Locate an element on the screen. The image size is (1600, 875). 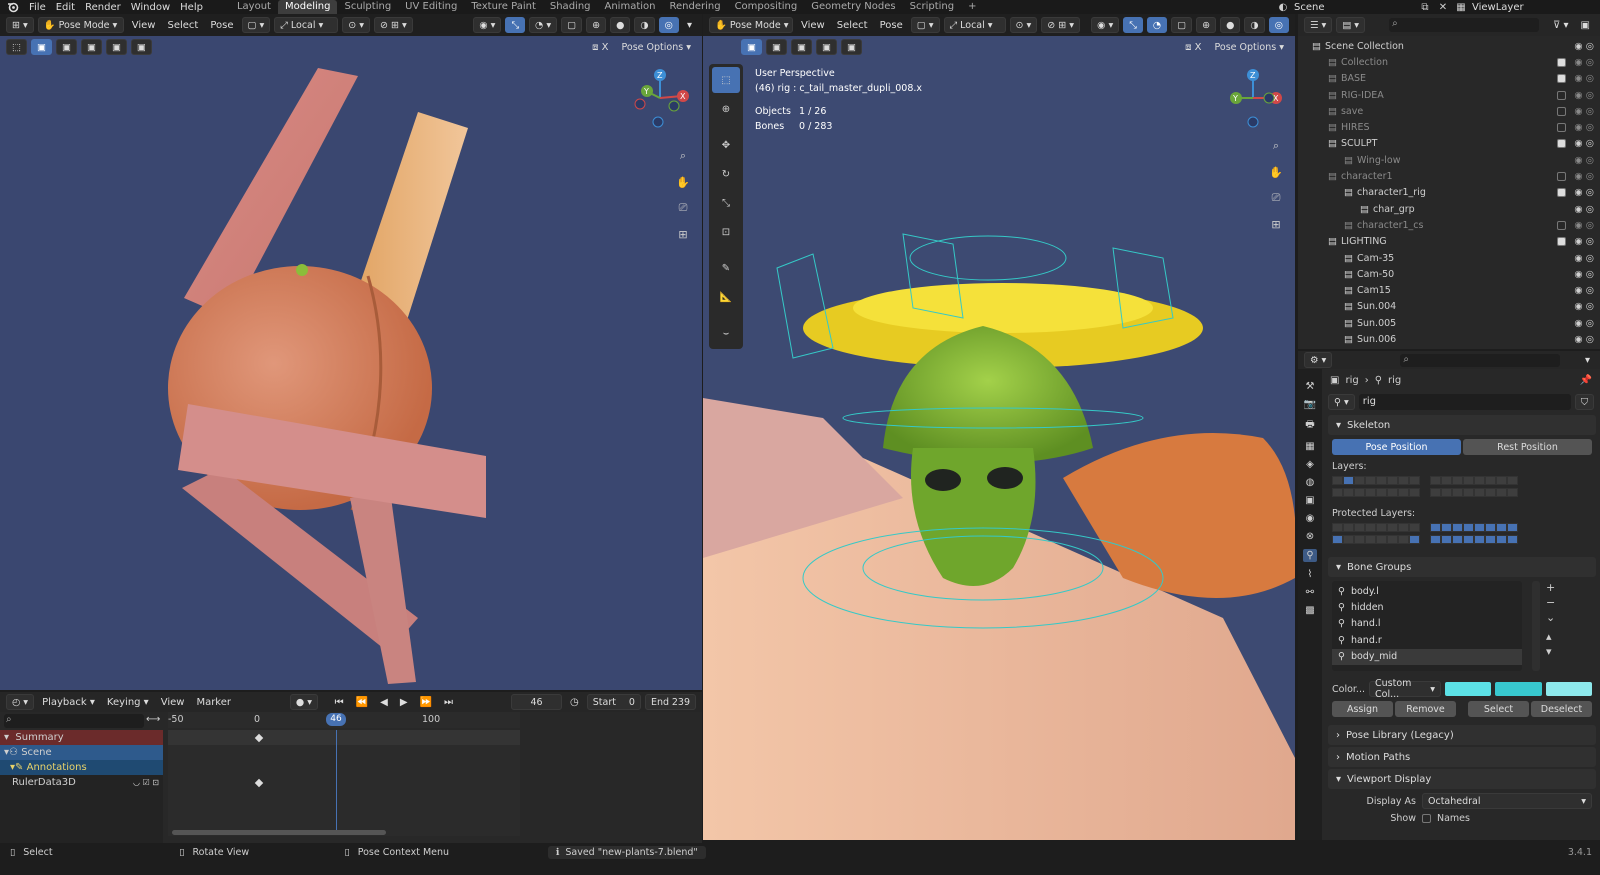
shading-rendered: ◎ is located at coordinates (668, 25).